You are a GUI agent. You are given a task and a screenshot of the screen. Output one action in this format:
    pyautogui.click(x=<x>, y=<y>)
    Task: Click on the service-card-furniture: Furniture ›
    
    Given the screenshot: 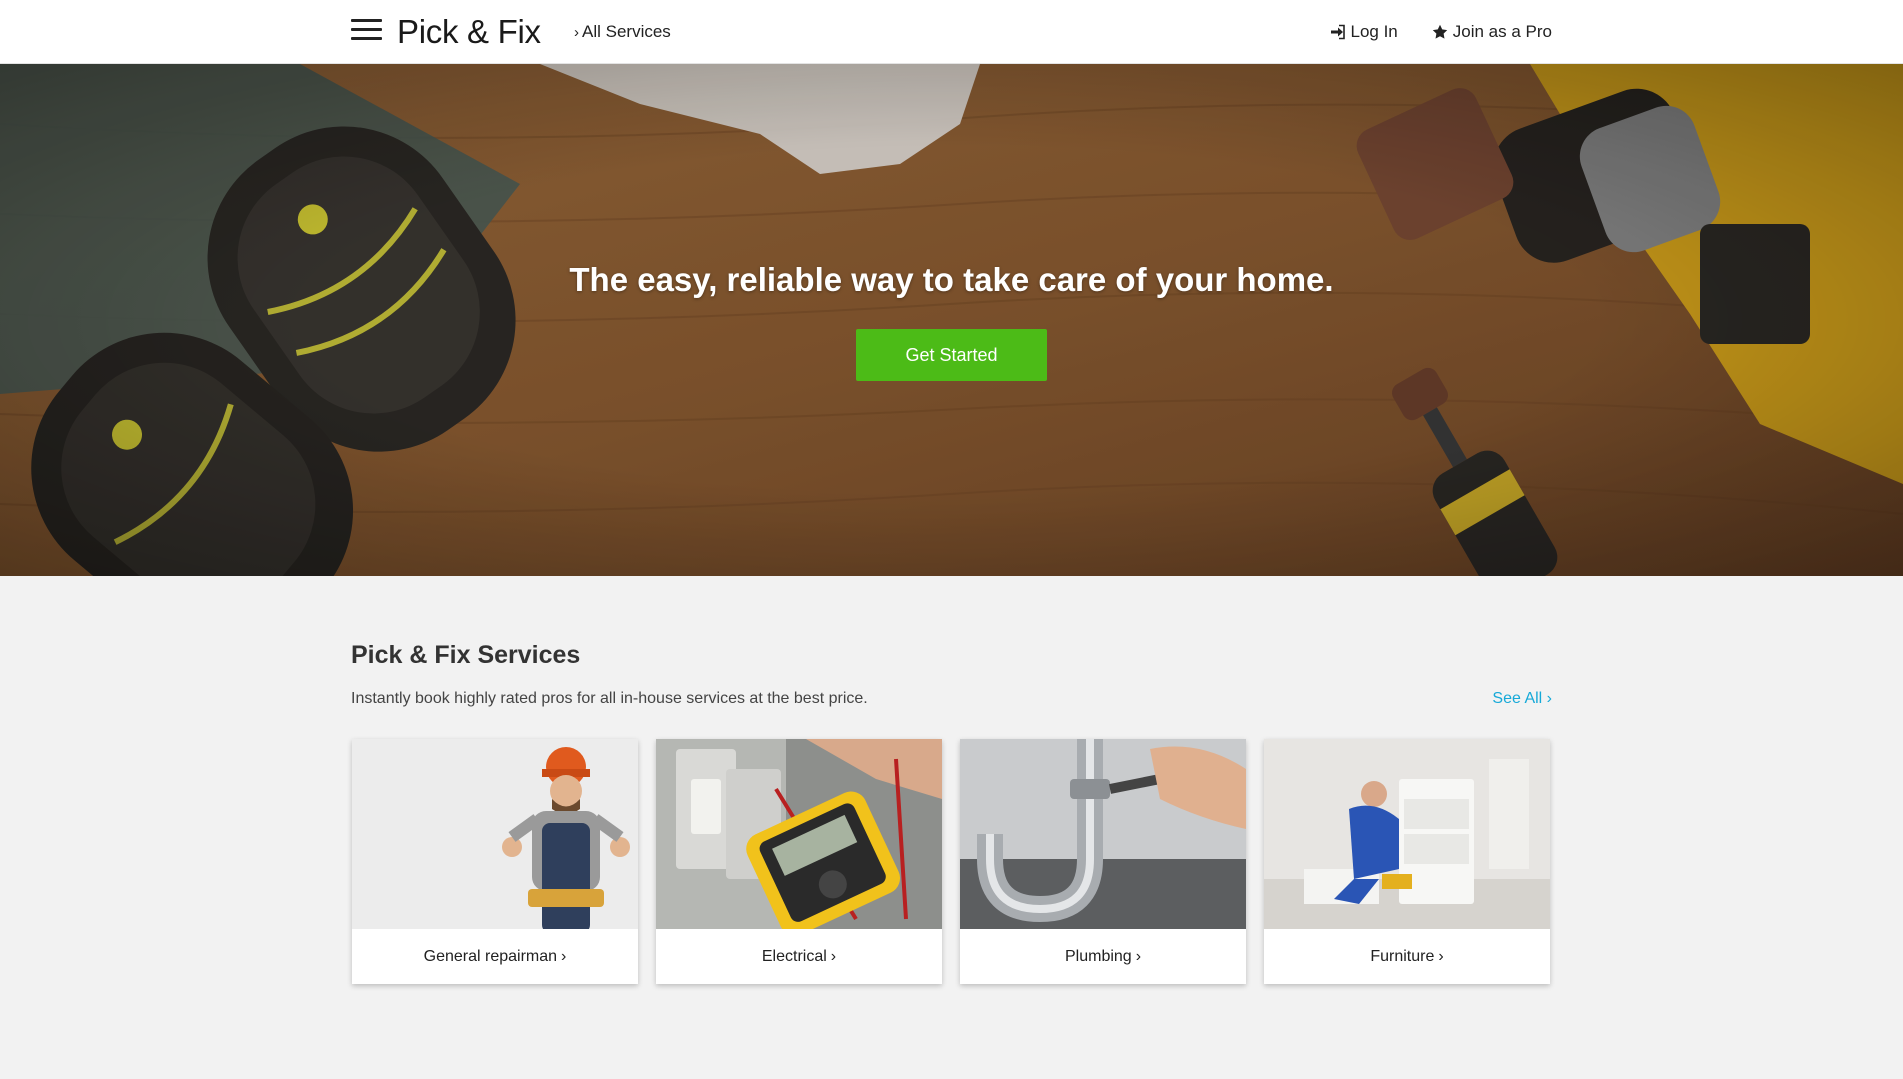 What is the action you would take?
    pyautogui.click(x=1407, y=861)
    